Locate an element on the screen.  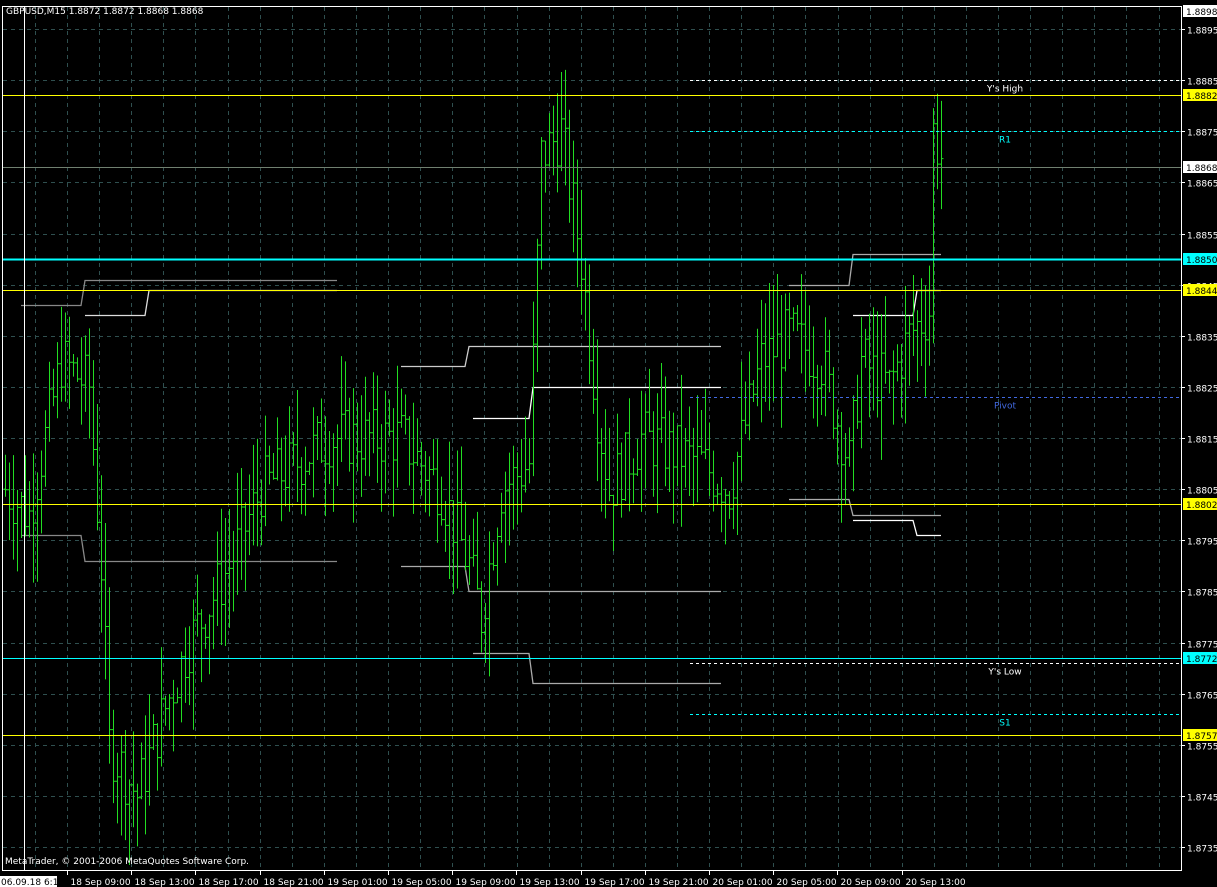
price-tick-label: 1.8815 is located at coordinates (1202, 441).